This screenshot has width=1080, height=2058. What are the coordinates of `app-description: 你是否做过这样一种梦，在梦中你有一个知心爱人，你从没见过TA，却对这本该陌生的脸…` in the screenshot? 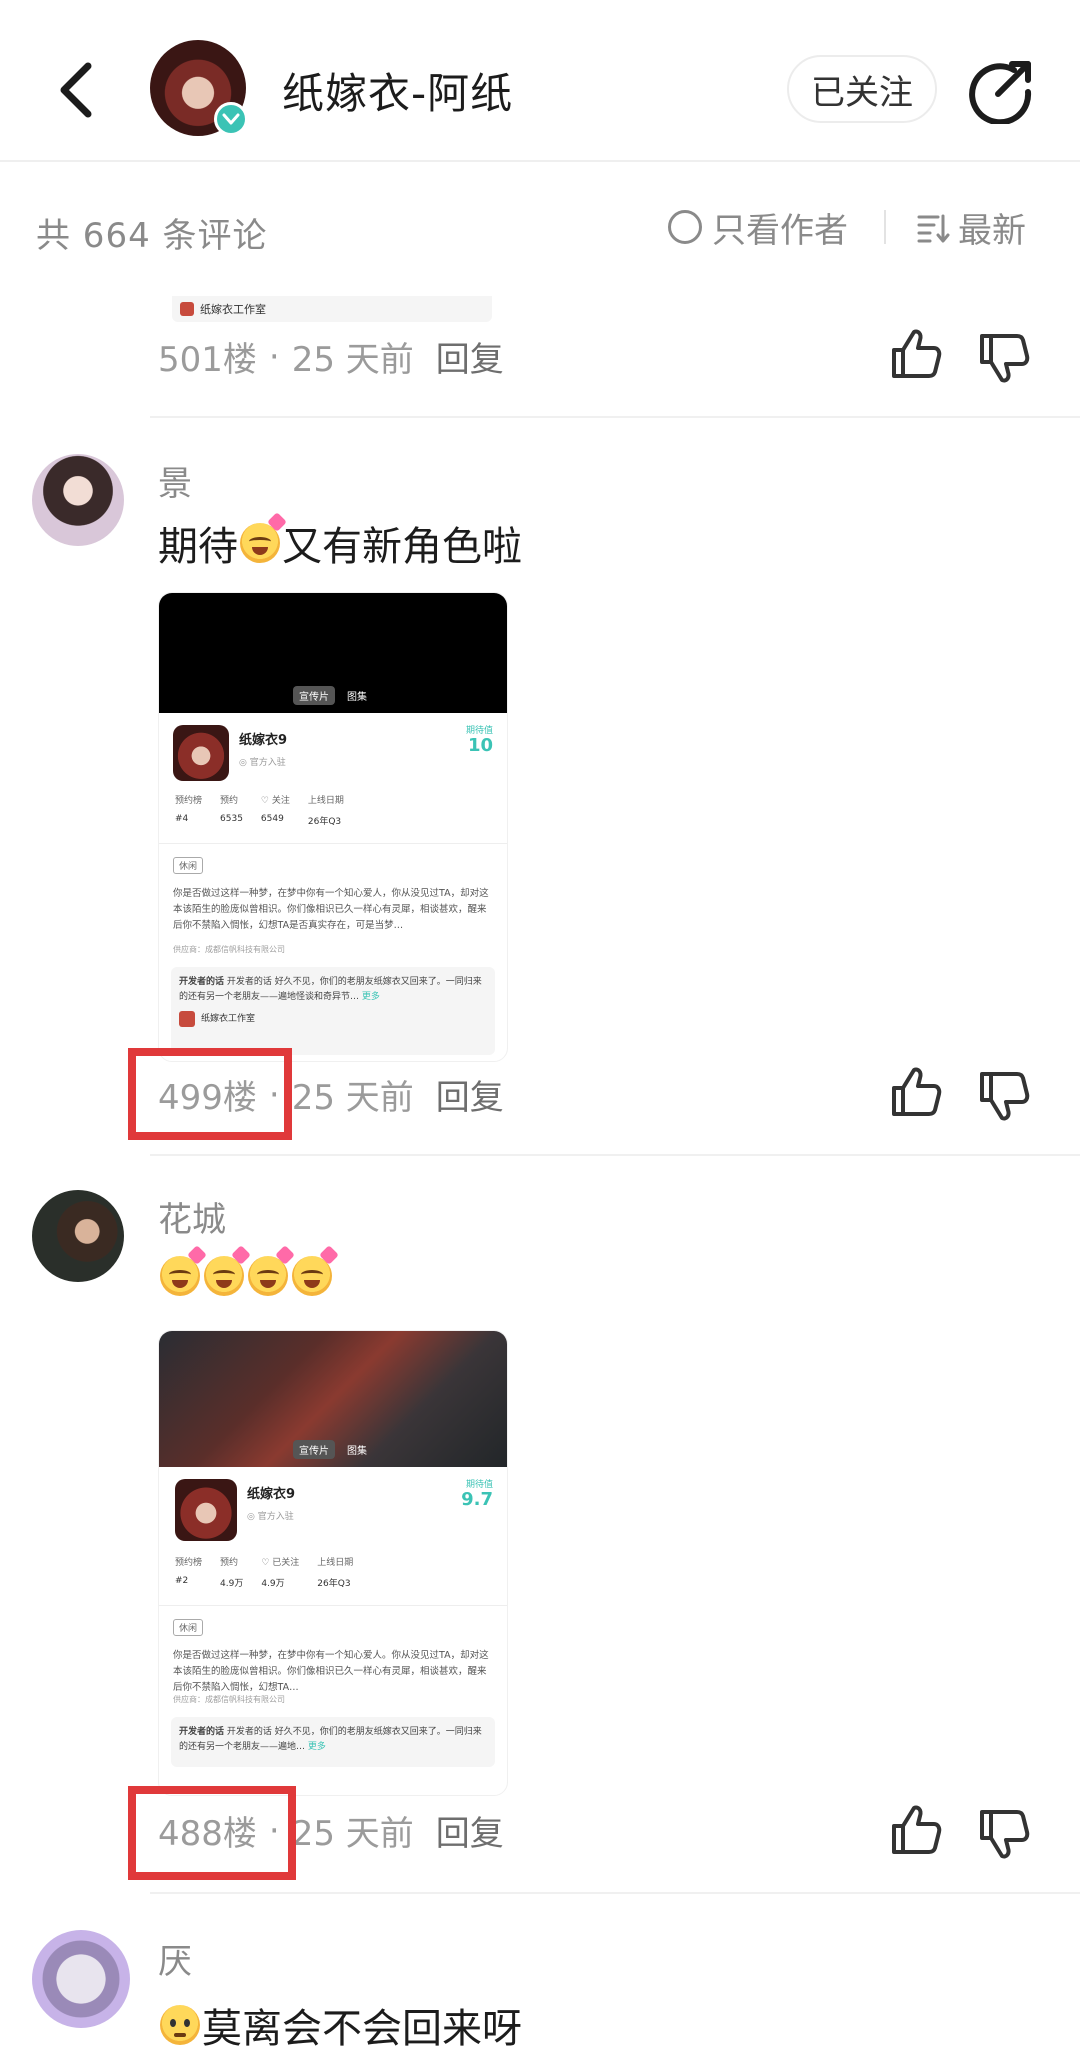 It's located at (331, 909).